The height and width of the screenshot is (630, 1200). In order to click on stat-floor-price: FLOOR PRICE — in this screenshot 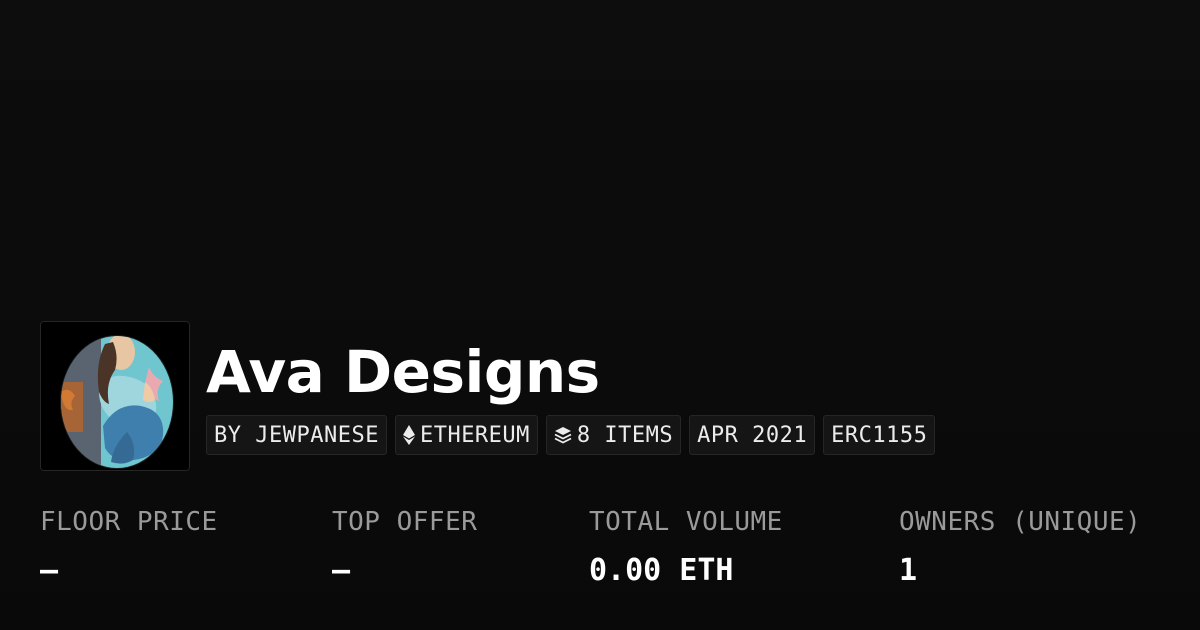, I will do `click(129, 547)`.